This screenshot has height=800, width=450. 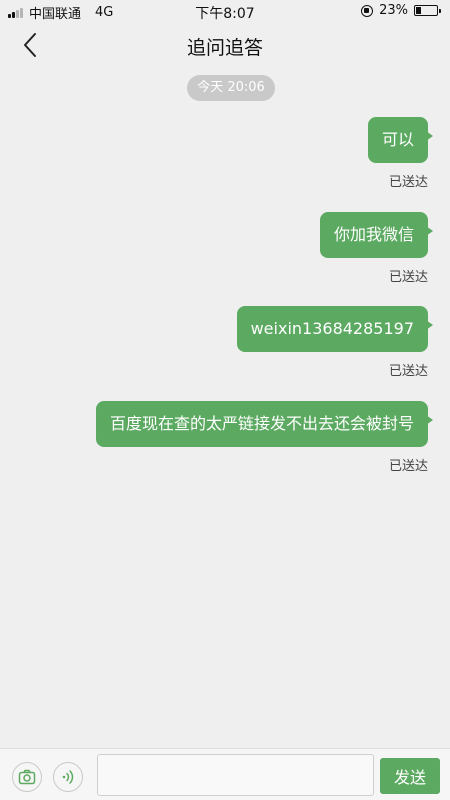 I want to click on camera-button, so click(x=27, y=777).